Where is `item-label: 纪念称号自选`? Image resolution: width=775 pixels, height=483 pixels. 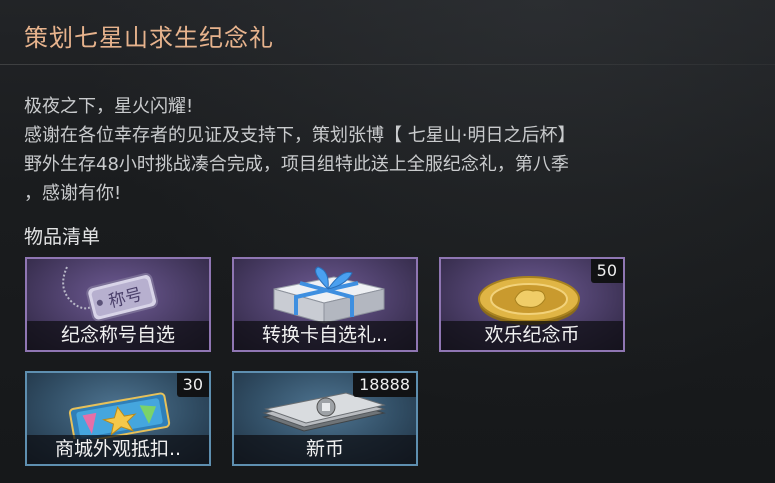 item-label: 纪念称号自选 is located at coordinates (118, 335).